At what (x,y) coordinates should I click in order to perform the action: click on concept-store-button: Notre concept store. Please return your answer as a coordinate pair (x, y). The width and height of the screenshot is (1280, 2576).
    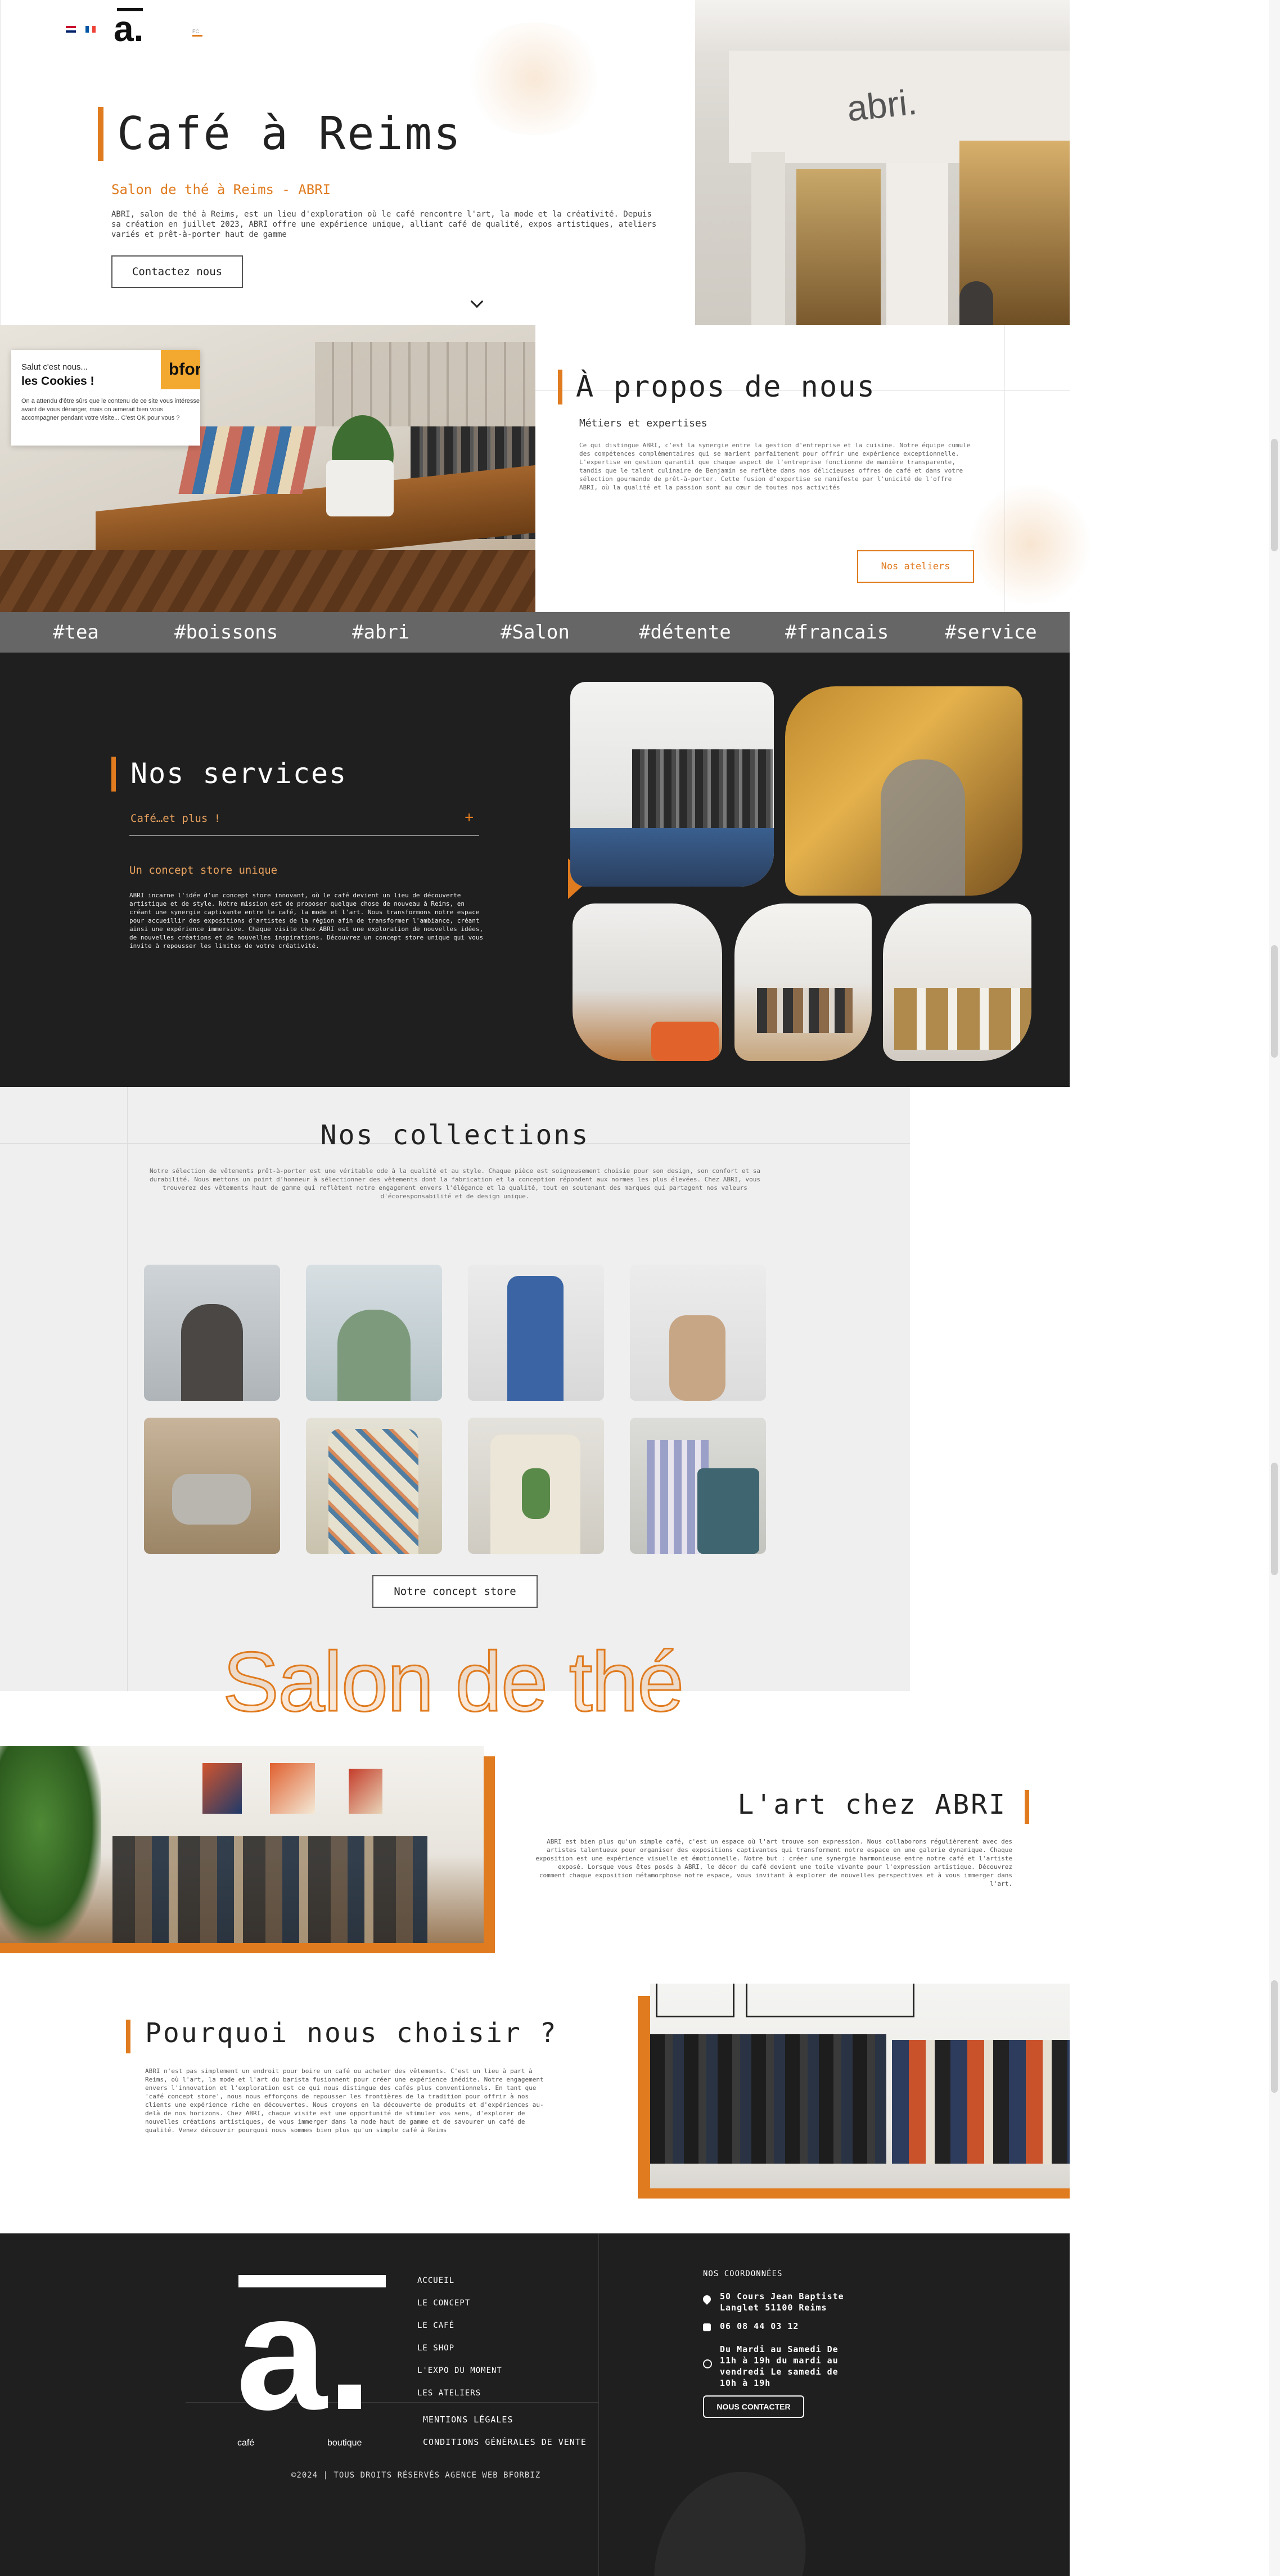
    Looking at the image, I should click on (455, 1591).